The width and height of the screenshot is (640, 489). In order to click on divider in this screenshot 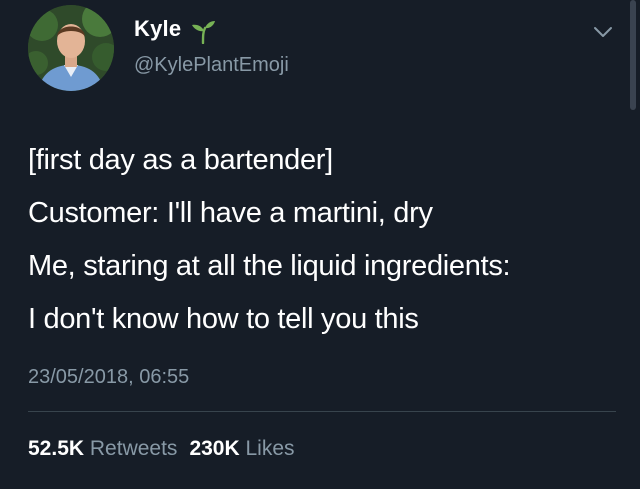, I will do `click(322, 411)`.